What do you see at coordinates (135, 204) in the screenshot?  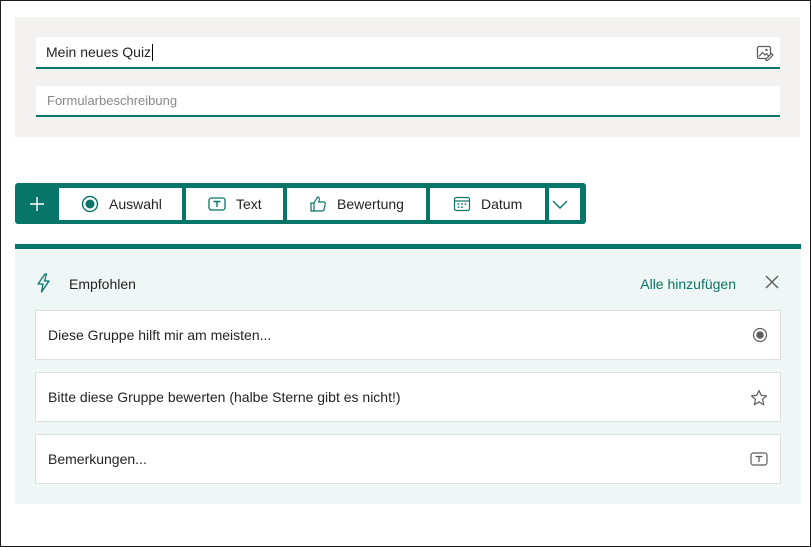 I see `choice-button-label: Auswahl` at bounding box center [135, 204].